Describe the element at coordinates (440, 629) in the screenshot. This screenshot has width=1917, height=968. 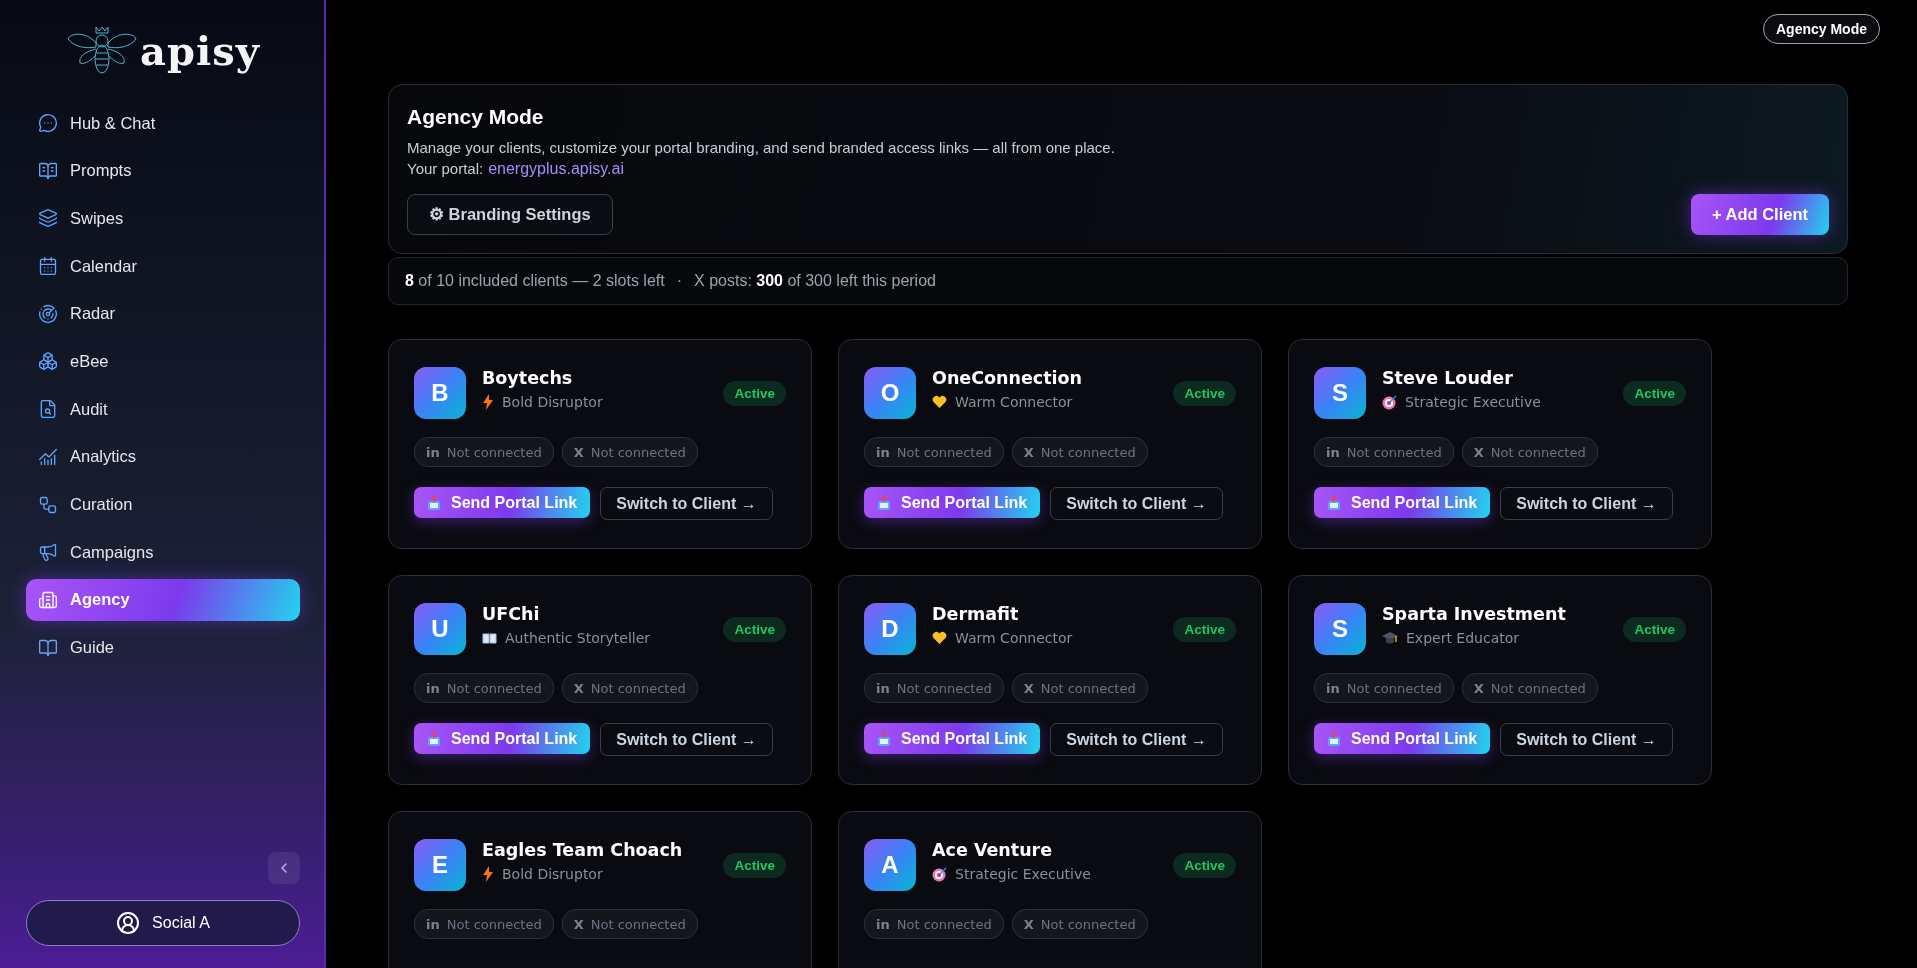
I see `client-avatar: U` at that location.